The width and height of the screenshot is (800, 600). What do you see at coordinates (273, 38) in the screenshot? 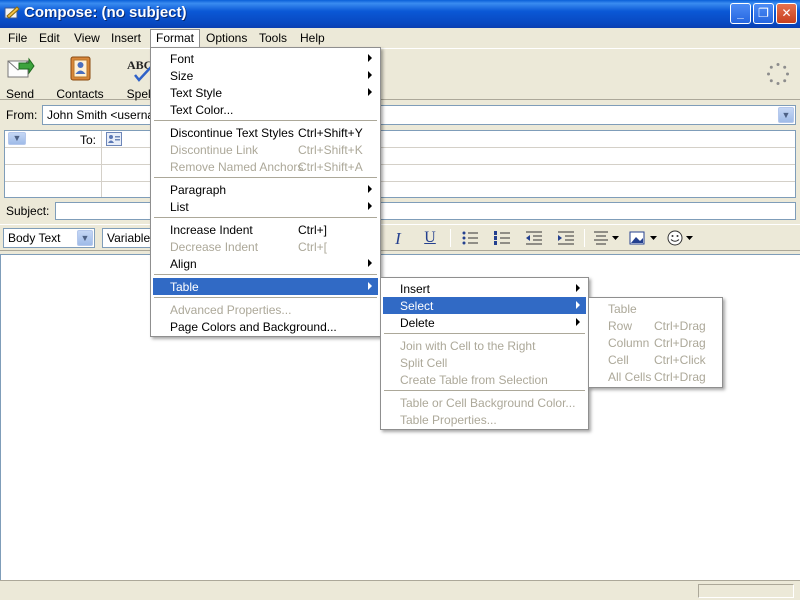
I see `menu-tools: Tools` at bounding box center [273, 38].